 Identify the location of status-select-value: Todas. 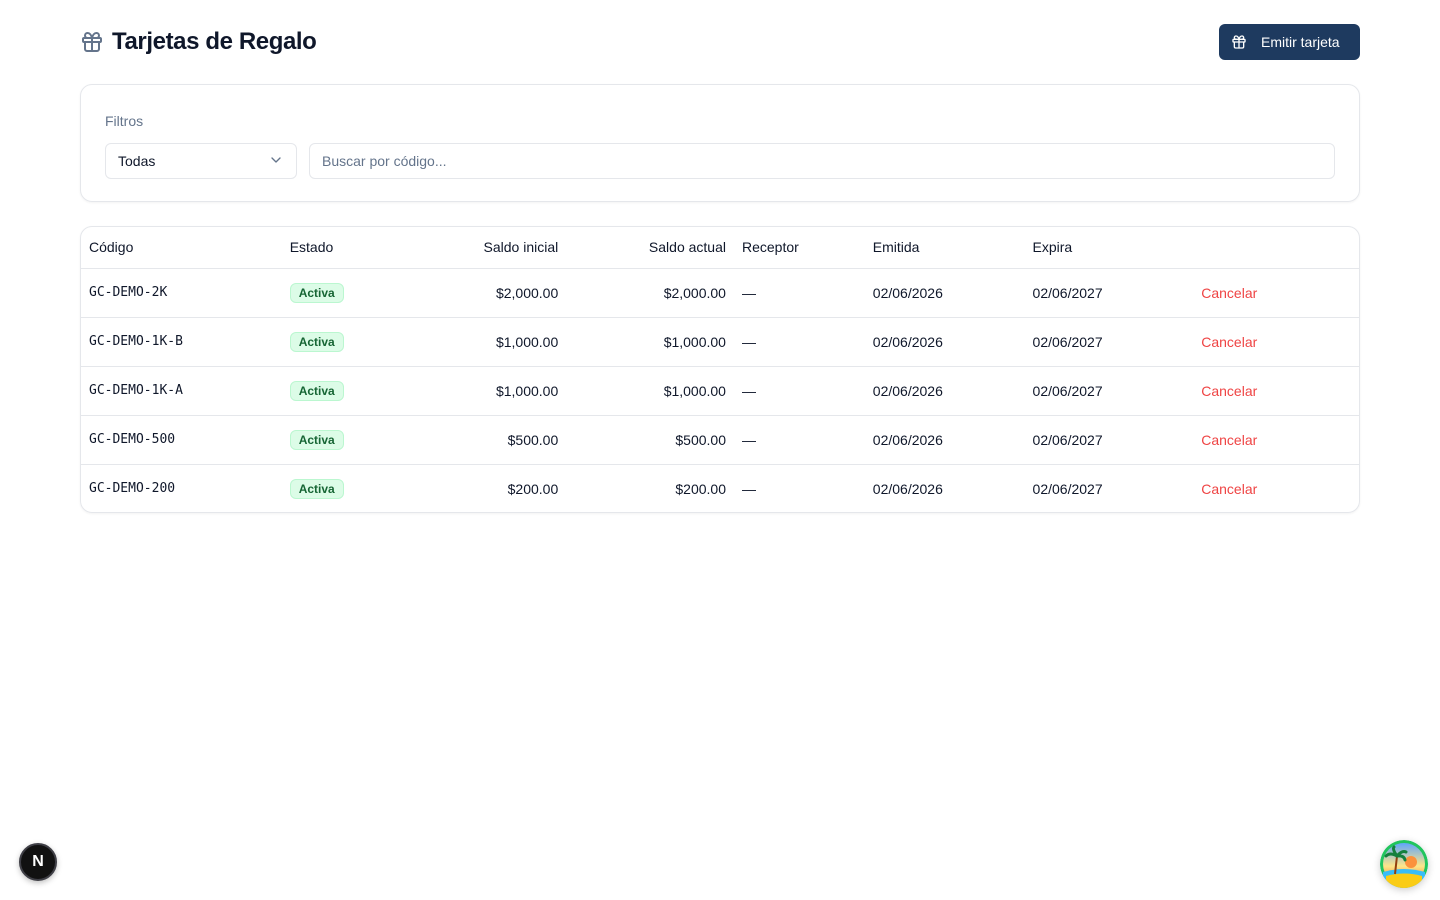
(137, 161).